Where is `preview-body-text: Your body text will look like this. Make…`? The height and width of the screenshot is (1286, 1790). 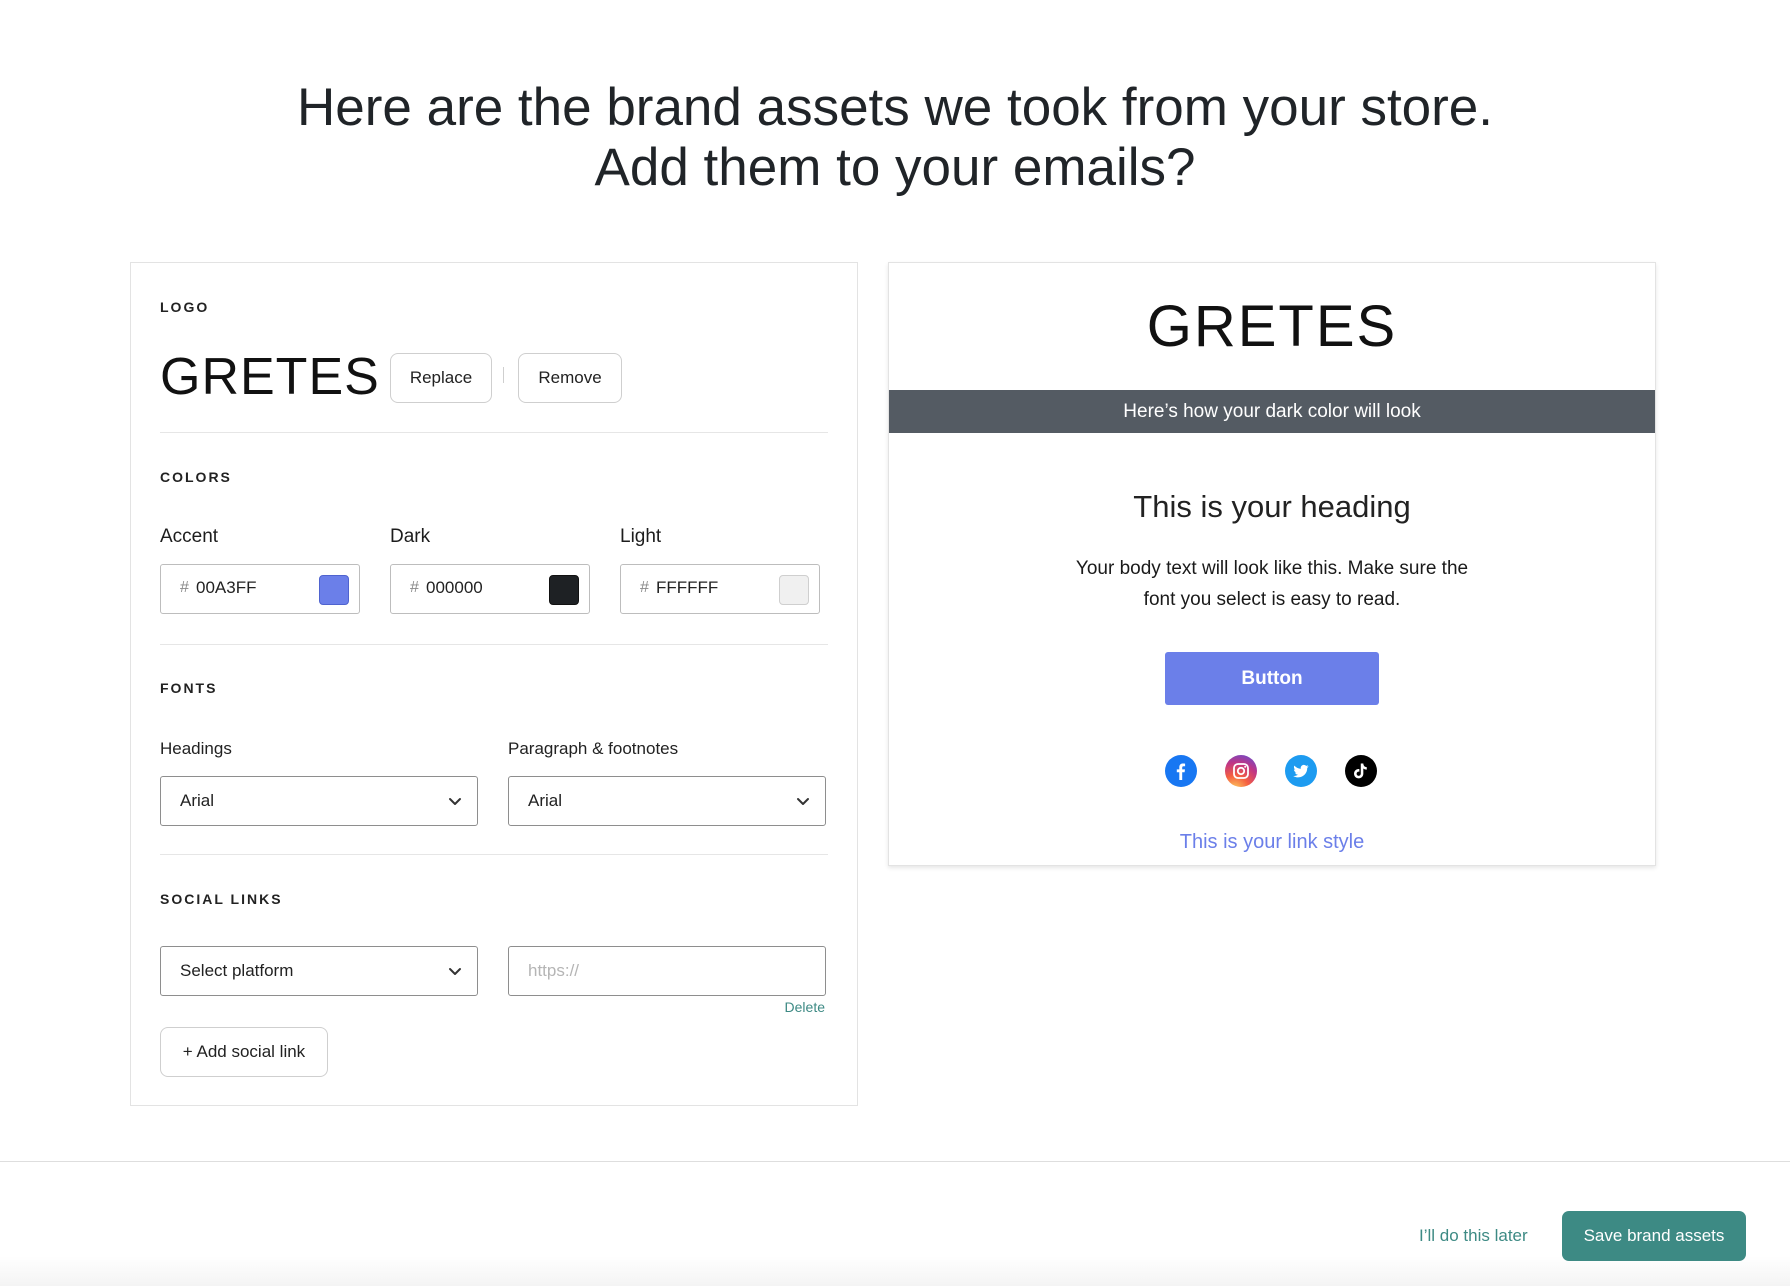 preview-body-text: Your body text will look like this. Make… is located at coordinates (1272, 584).